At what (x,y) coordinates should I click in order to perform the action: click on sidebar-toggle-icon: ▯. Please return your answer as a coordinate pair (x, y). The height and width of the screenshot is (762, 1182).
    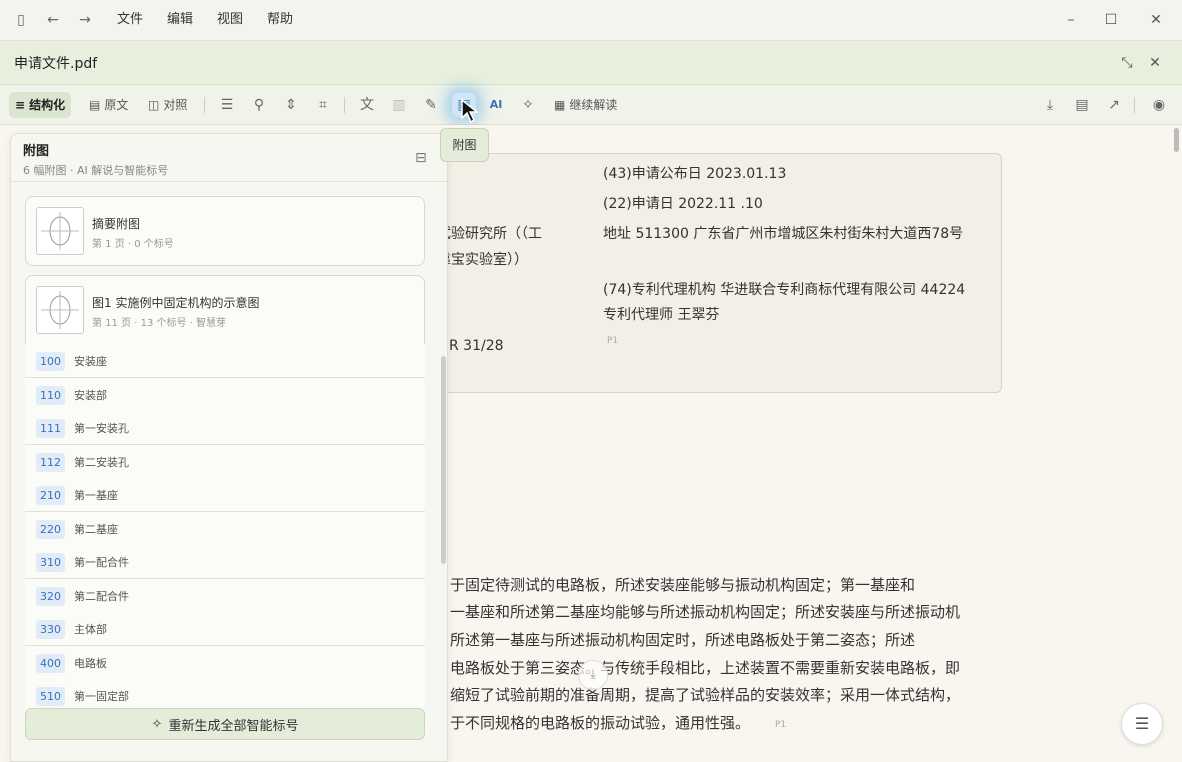
    Looking at the image, I should click on (21, 20).